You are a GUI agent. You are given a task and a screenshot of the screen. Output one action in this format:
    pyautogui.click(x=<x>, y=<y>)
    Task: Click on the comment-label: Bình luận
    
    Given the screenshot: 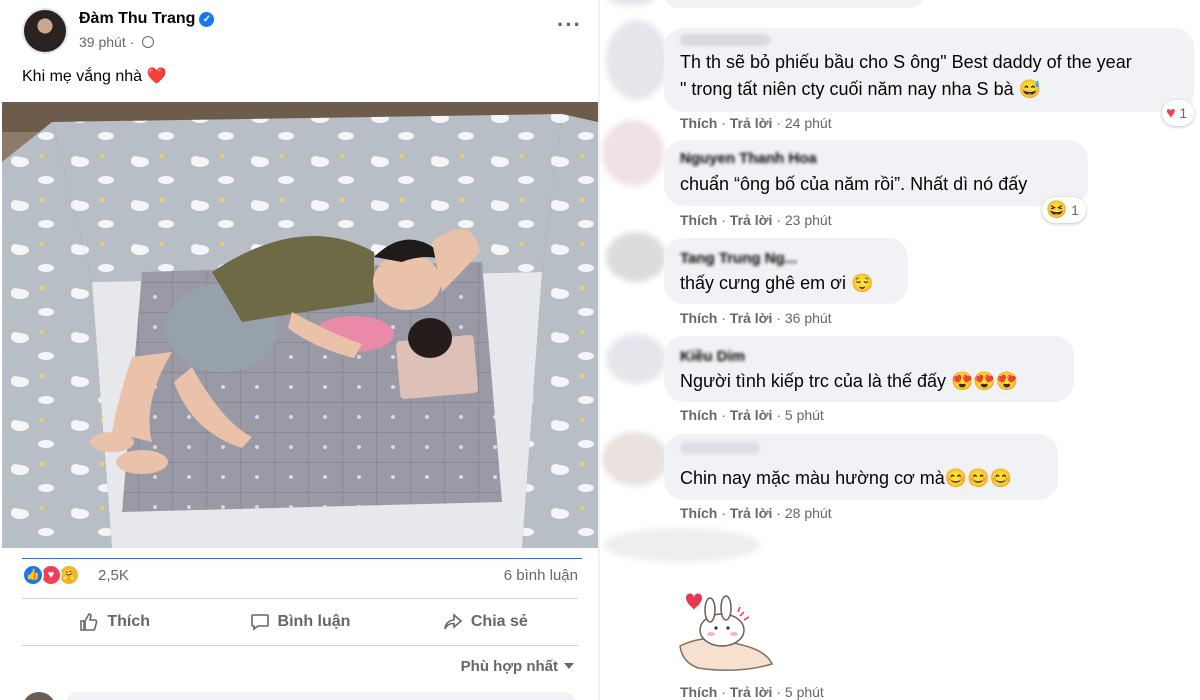 What is the action you would take?
    pyautogui.click(x=314, y=621)
    